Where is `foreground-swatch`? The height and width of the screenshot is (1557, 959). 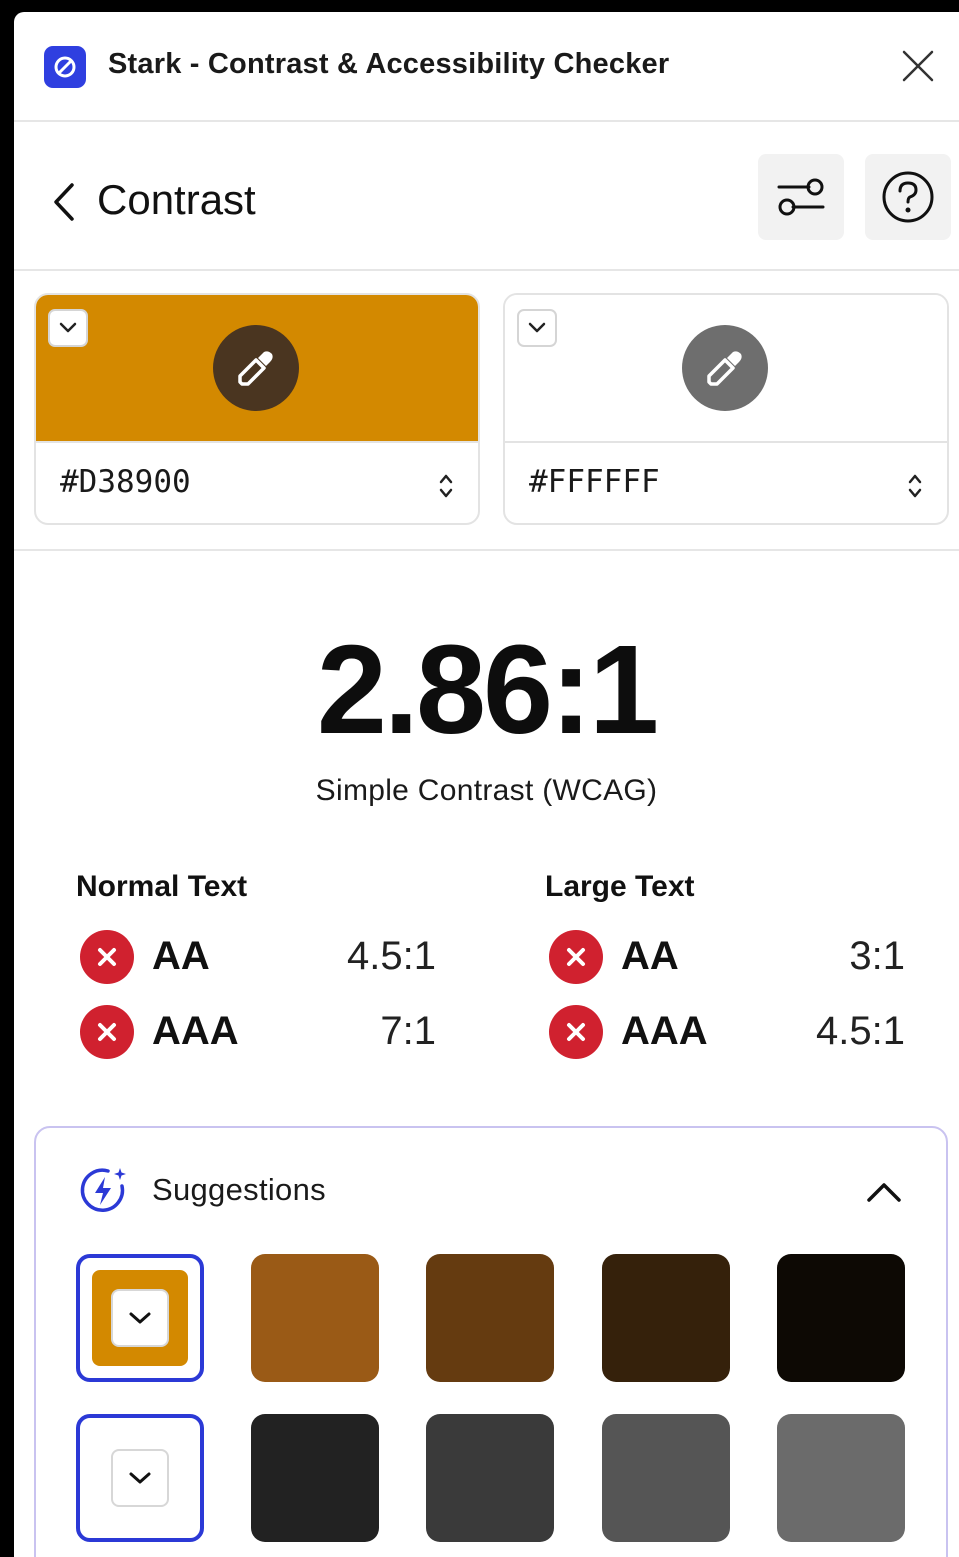 foreground-swatch is located at coordinates (257, 368).